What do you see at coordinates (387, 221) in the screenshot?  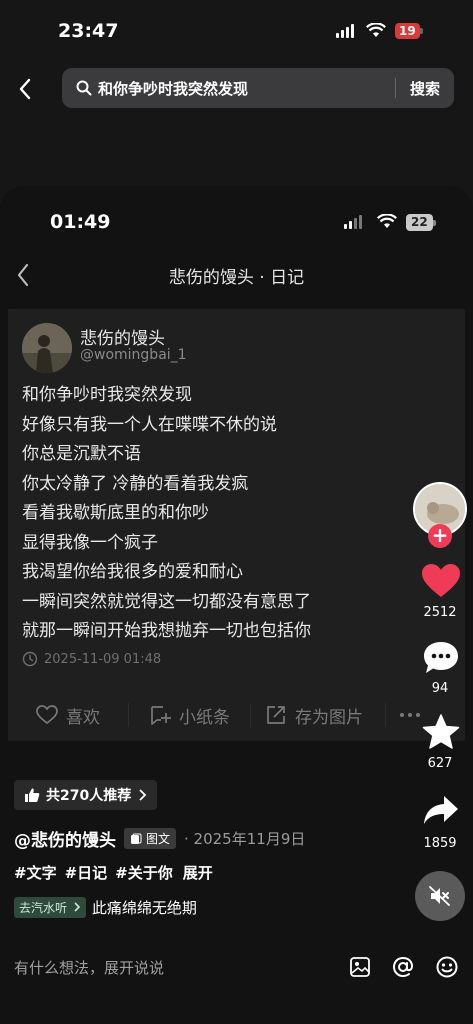 I see `inner-wifi-icon` at bounding box center [387, 221].